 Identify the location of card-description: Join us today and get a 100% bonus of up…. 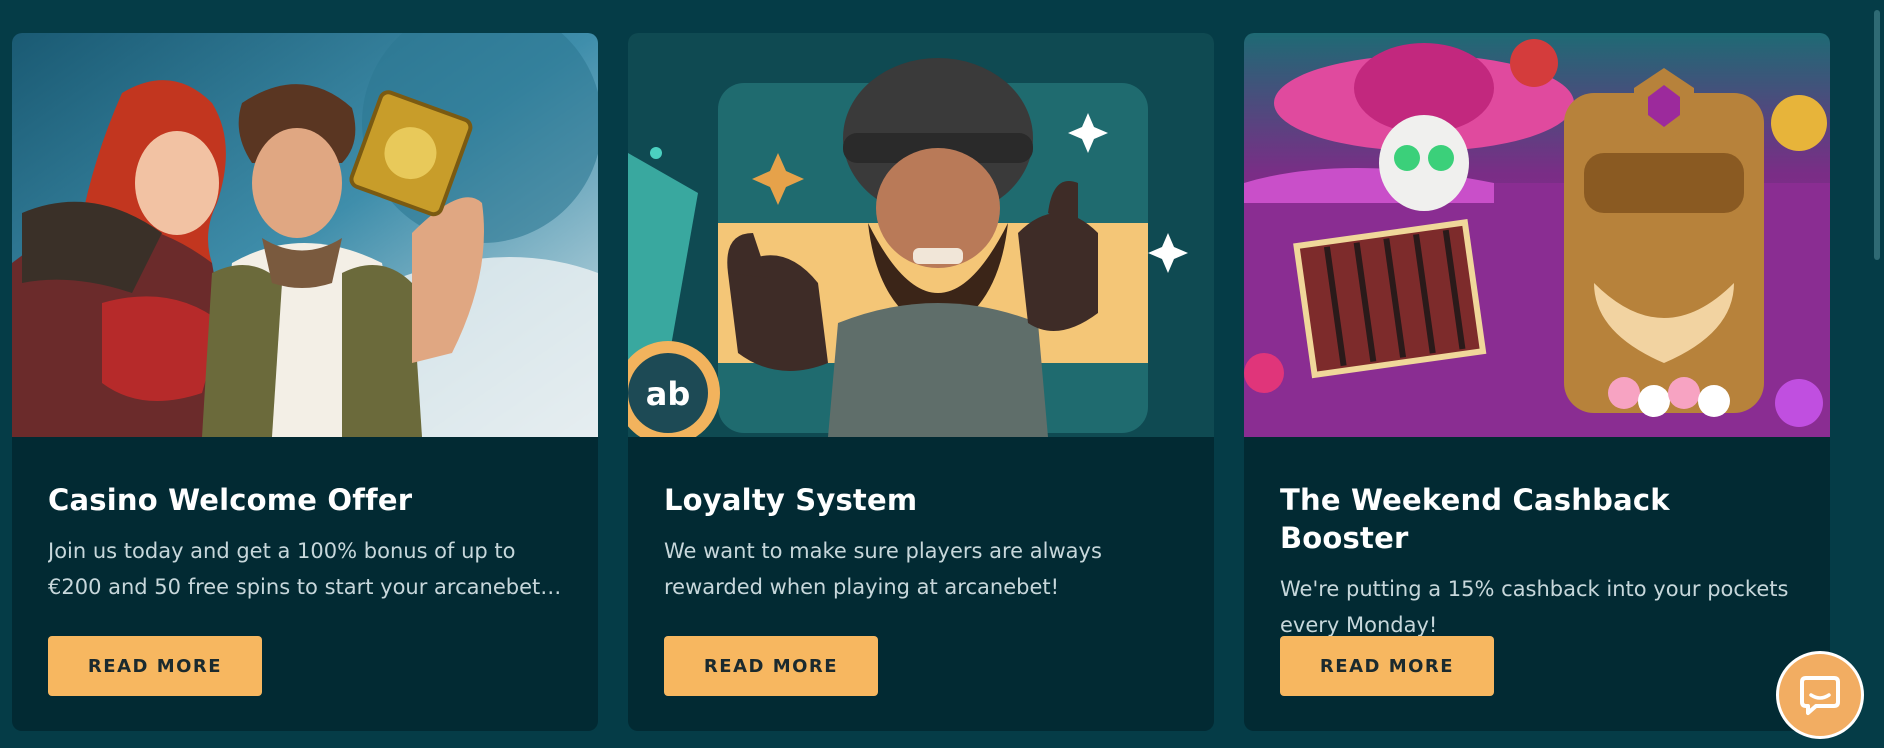
(294, 569).